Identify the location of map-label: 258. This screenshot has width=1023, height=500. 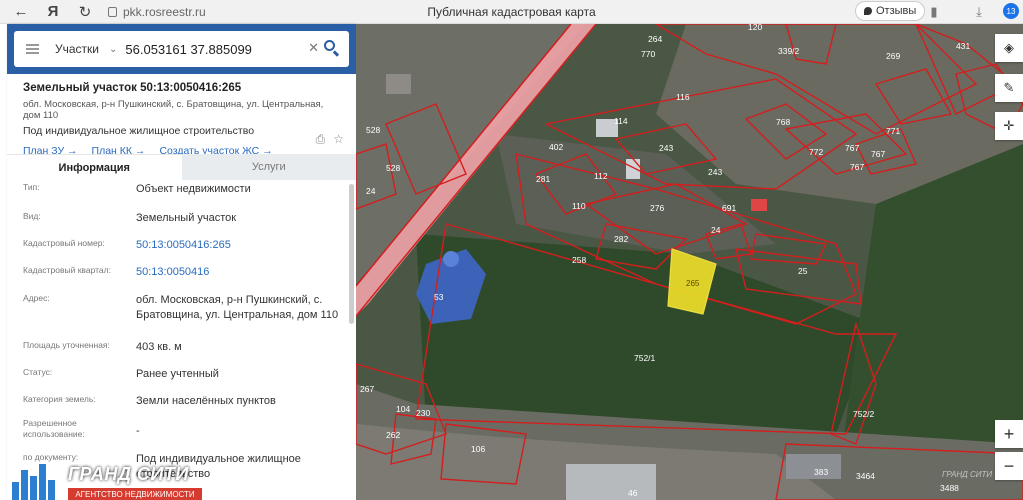
(579, 260).